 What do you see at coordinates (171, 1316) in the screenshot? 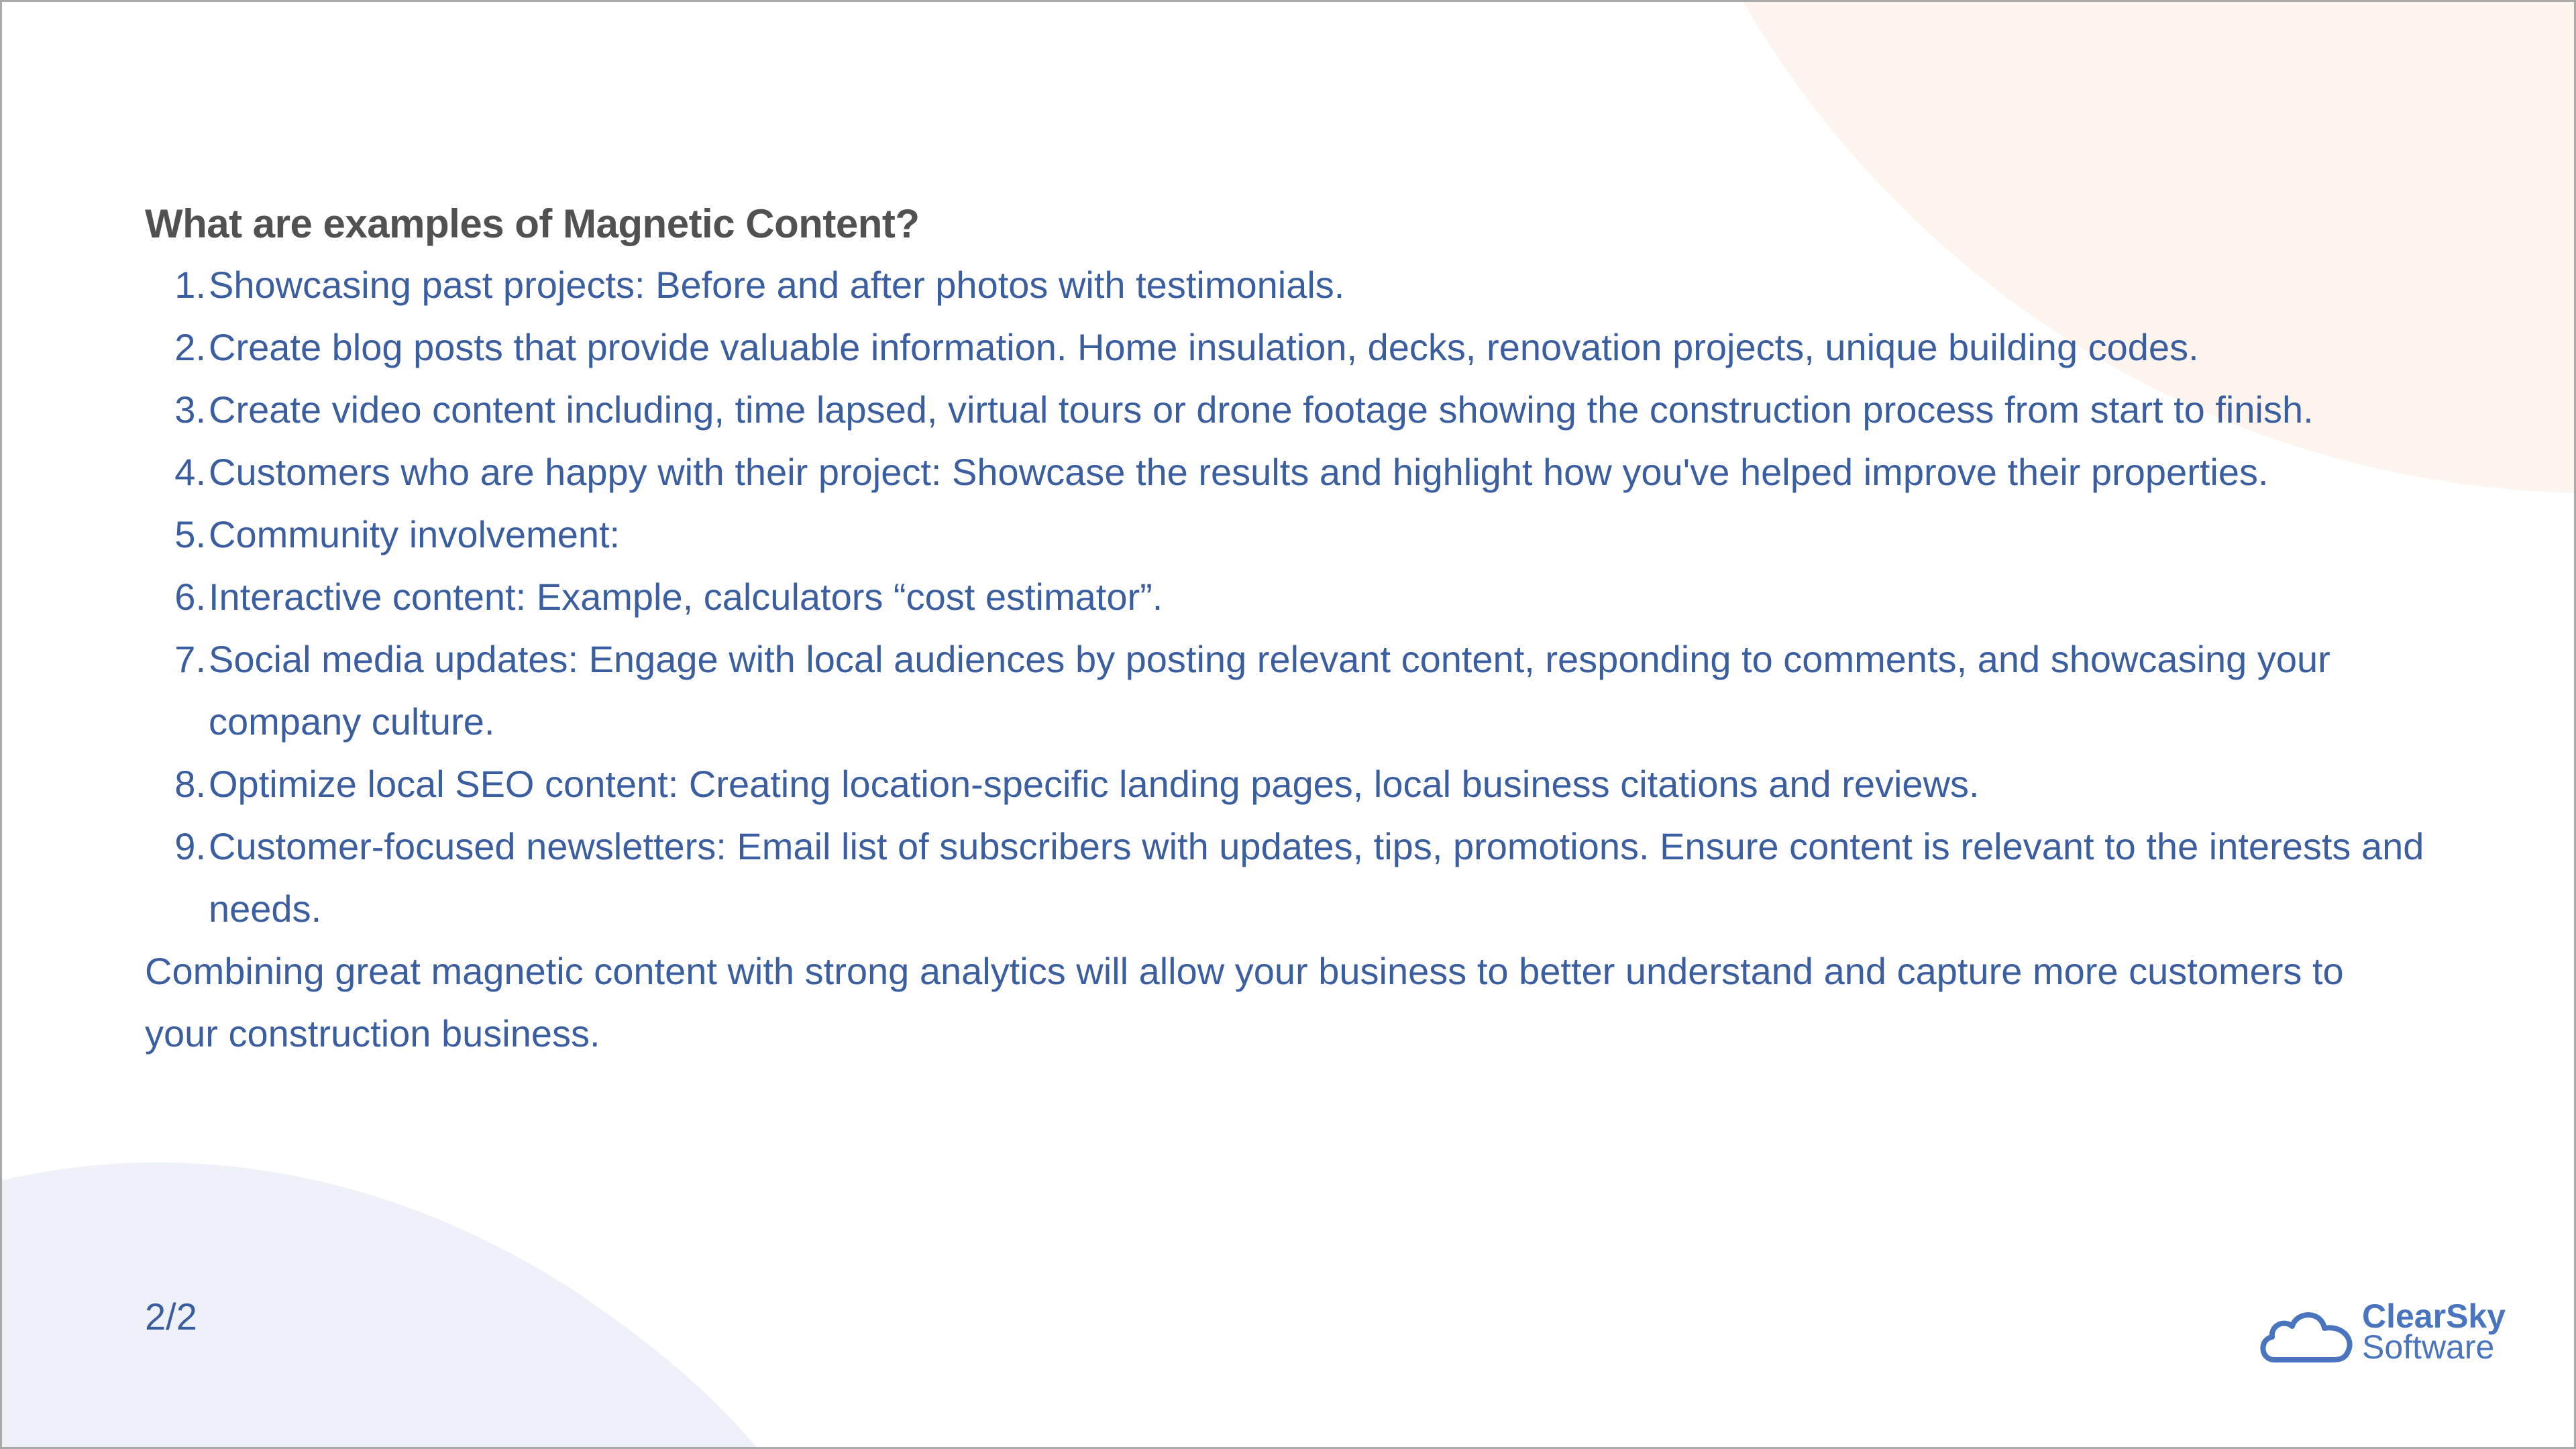
I see `page-number: 2/2` at bounding box center [171, 1316].